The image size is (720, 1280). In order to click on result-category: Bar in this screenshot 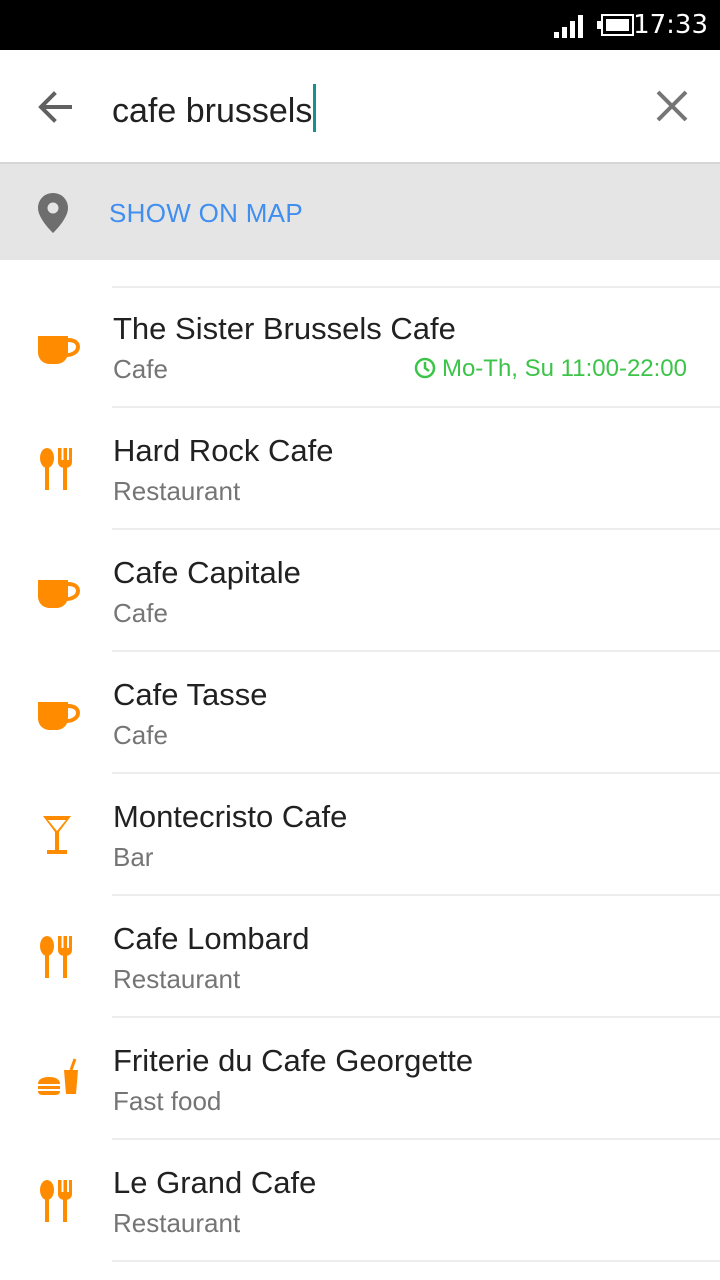, I will do `click(133, 857)`.